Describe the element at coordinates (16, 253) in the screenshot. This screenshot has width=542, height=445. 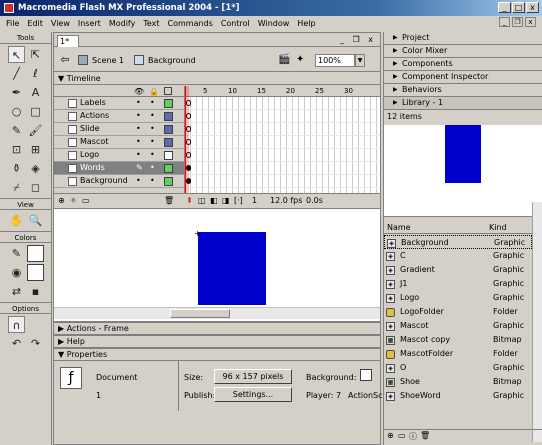
I see `stroke-color-icon: ✎` at that location.